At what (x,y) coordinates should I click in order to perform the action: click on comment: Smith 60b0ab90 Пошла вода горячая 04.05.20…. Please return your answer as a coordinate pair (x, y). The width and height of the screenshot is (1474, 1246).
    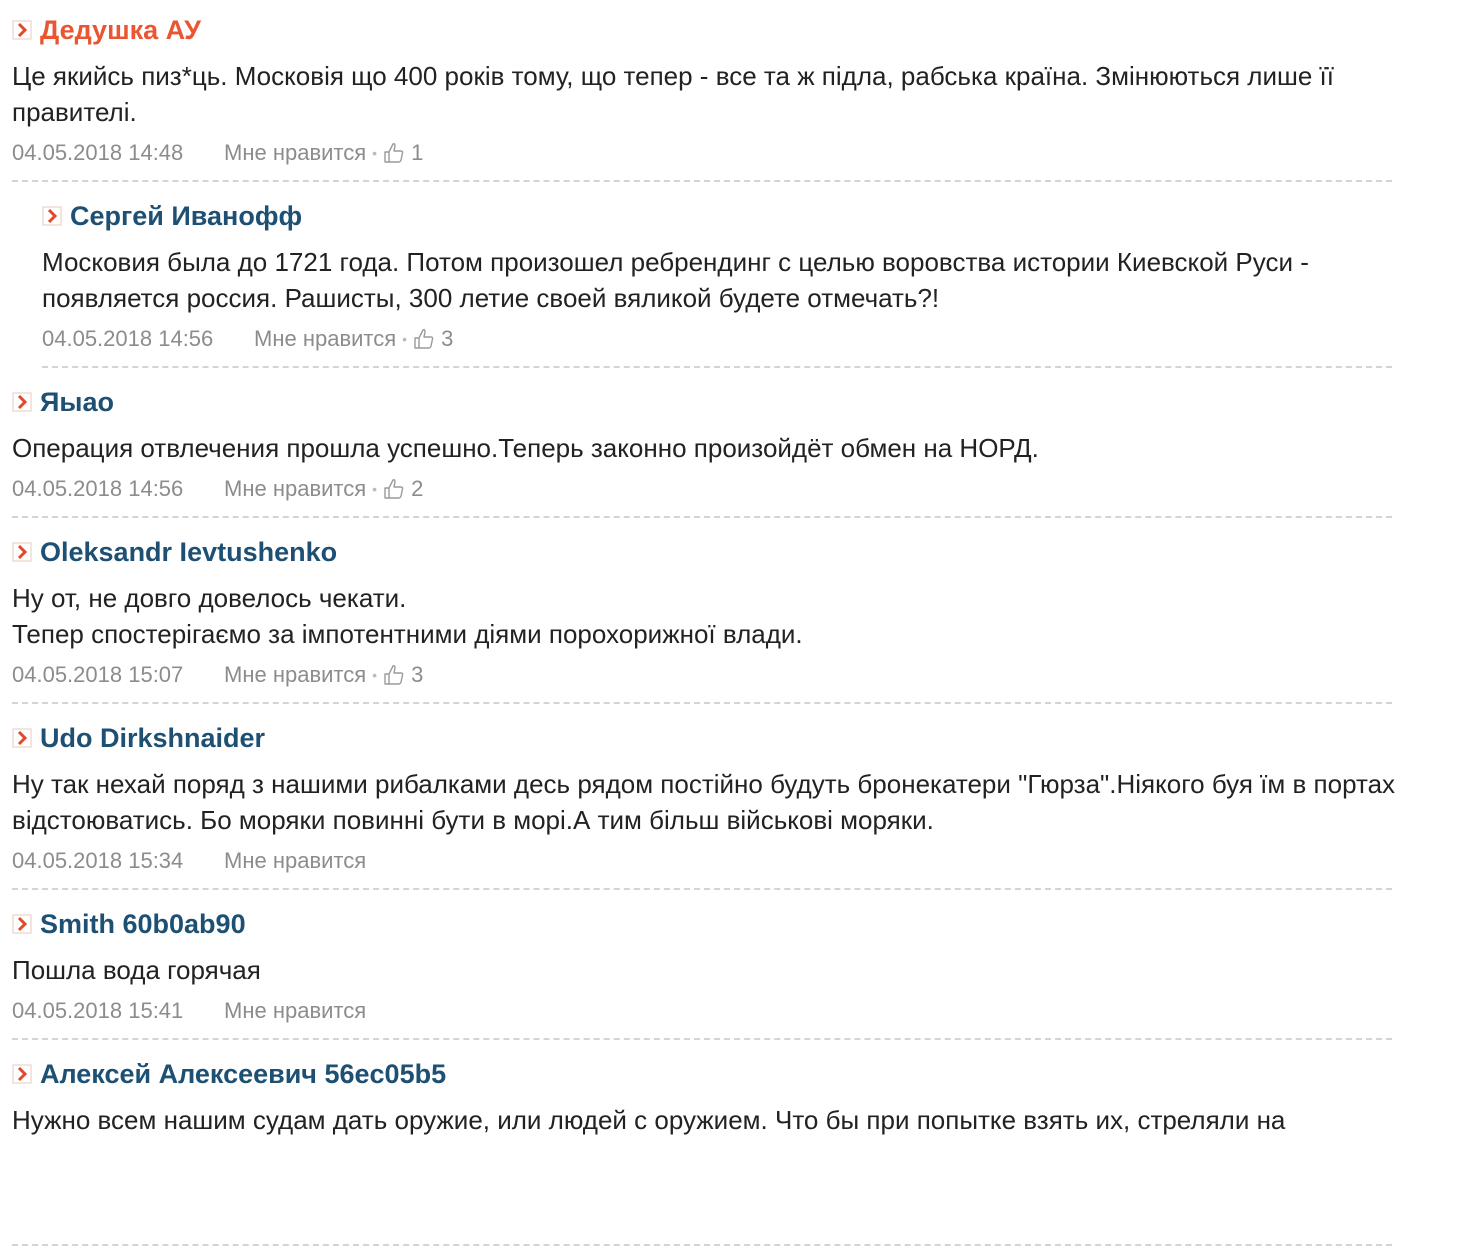
    Looking at the image, I should click on (702, 967).